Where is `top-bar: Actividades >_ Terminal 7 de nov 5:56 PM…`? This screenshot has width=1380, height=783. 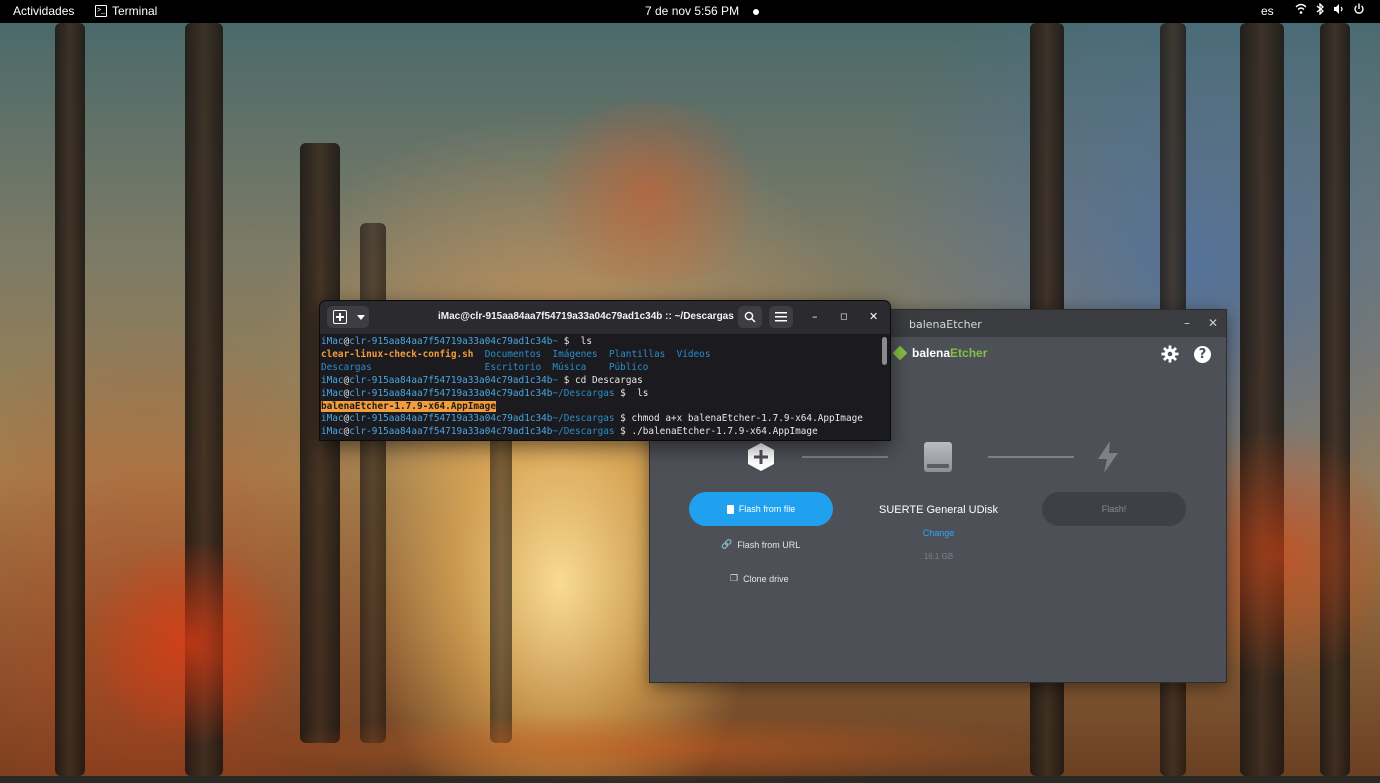 top-bar: Actividades >_ Terminal 7 de nov 5:56 PM… is located at coordinates (690, 11).